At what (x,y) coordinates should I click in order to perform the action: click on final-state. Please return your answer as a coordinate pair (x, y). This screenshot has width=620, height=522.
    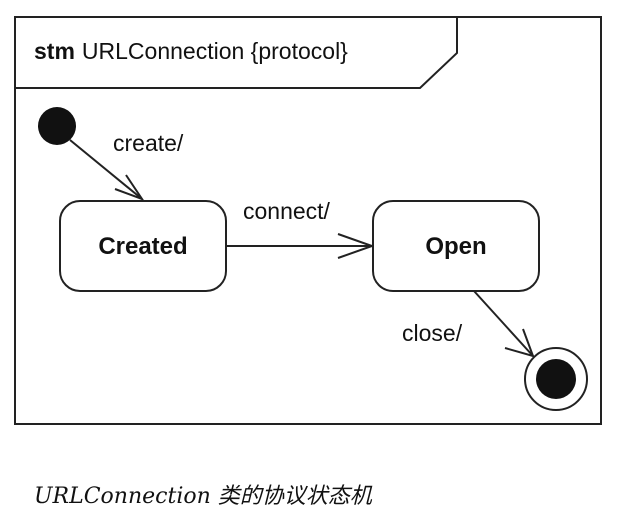
    Looking at the image, I should click on (556, 379).